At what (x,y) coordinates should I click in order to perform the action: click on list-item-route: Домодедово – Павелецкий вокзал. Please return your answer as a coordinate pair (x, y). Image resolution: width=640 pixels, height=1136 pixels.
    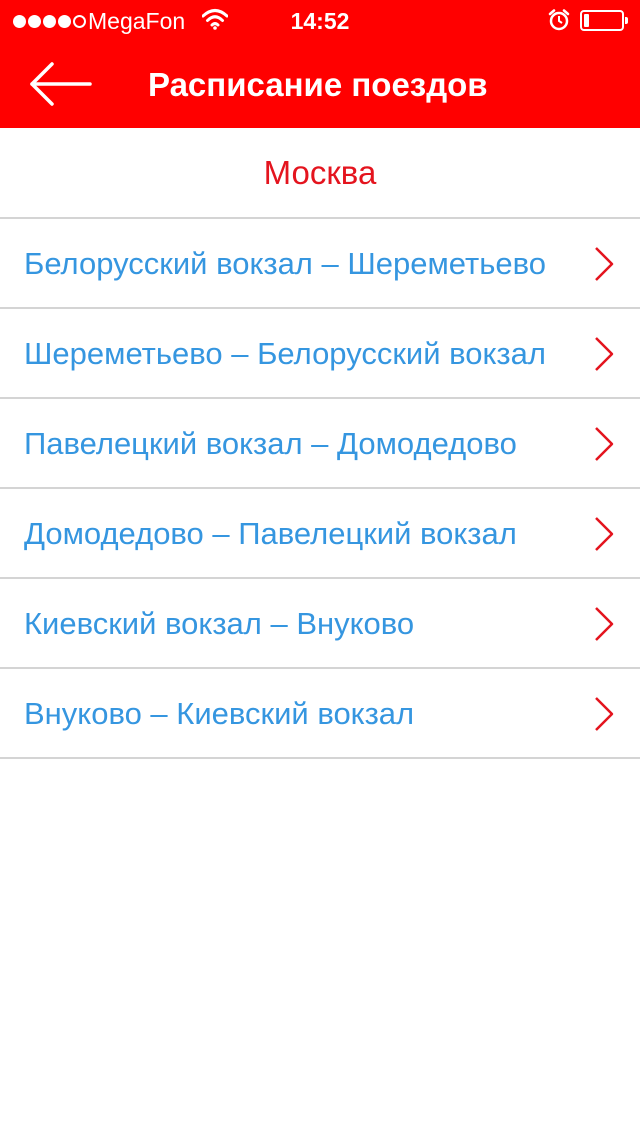
    Looking at the image, I should click on (320, 534).